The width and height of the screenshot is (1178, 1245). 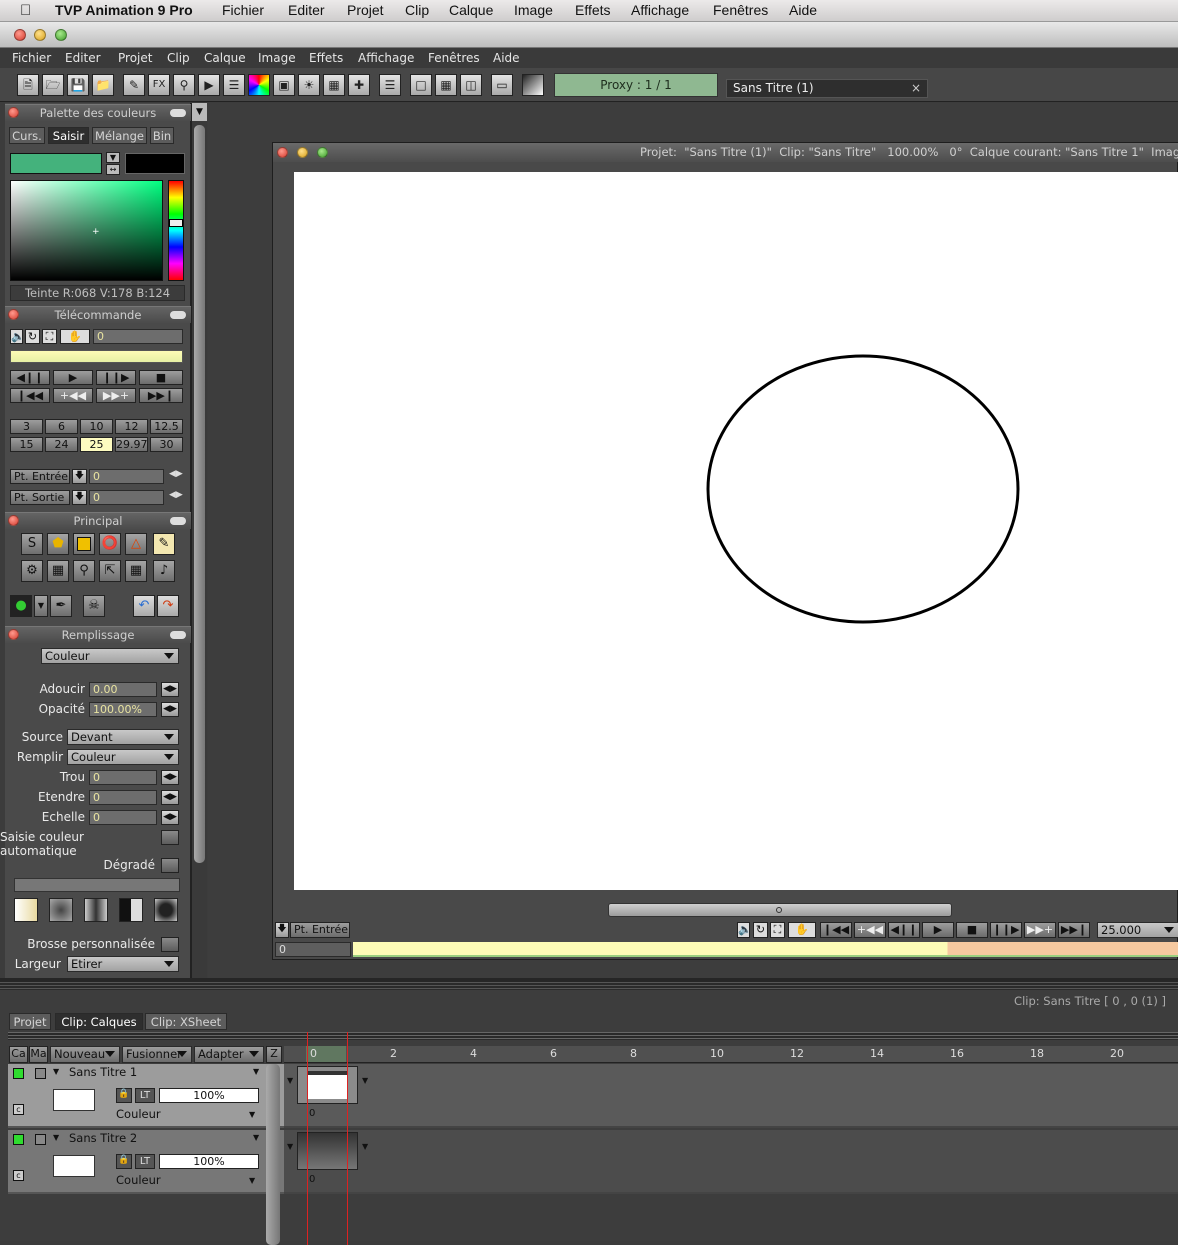 I want to click on in-point-field: 0, so click(x=126, y=476).